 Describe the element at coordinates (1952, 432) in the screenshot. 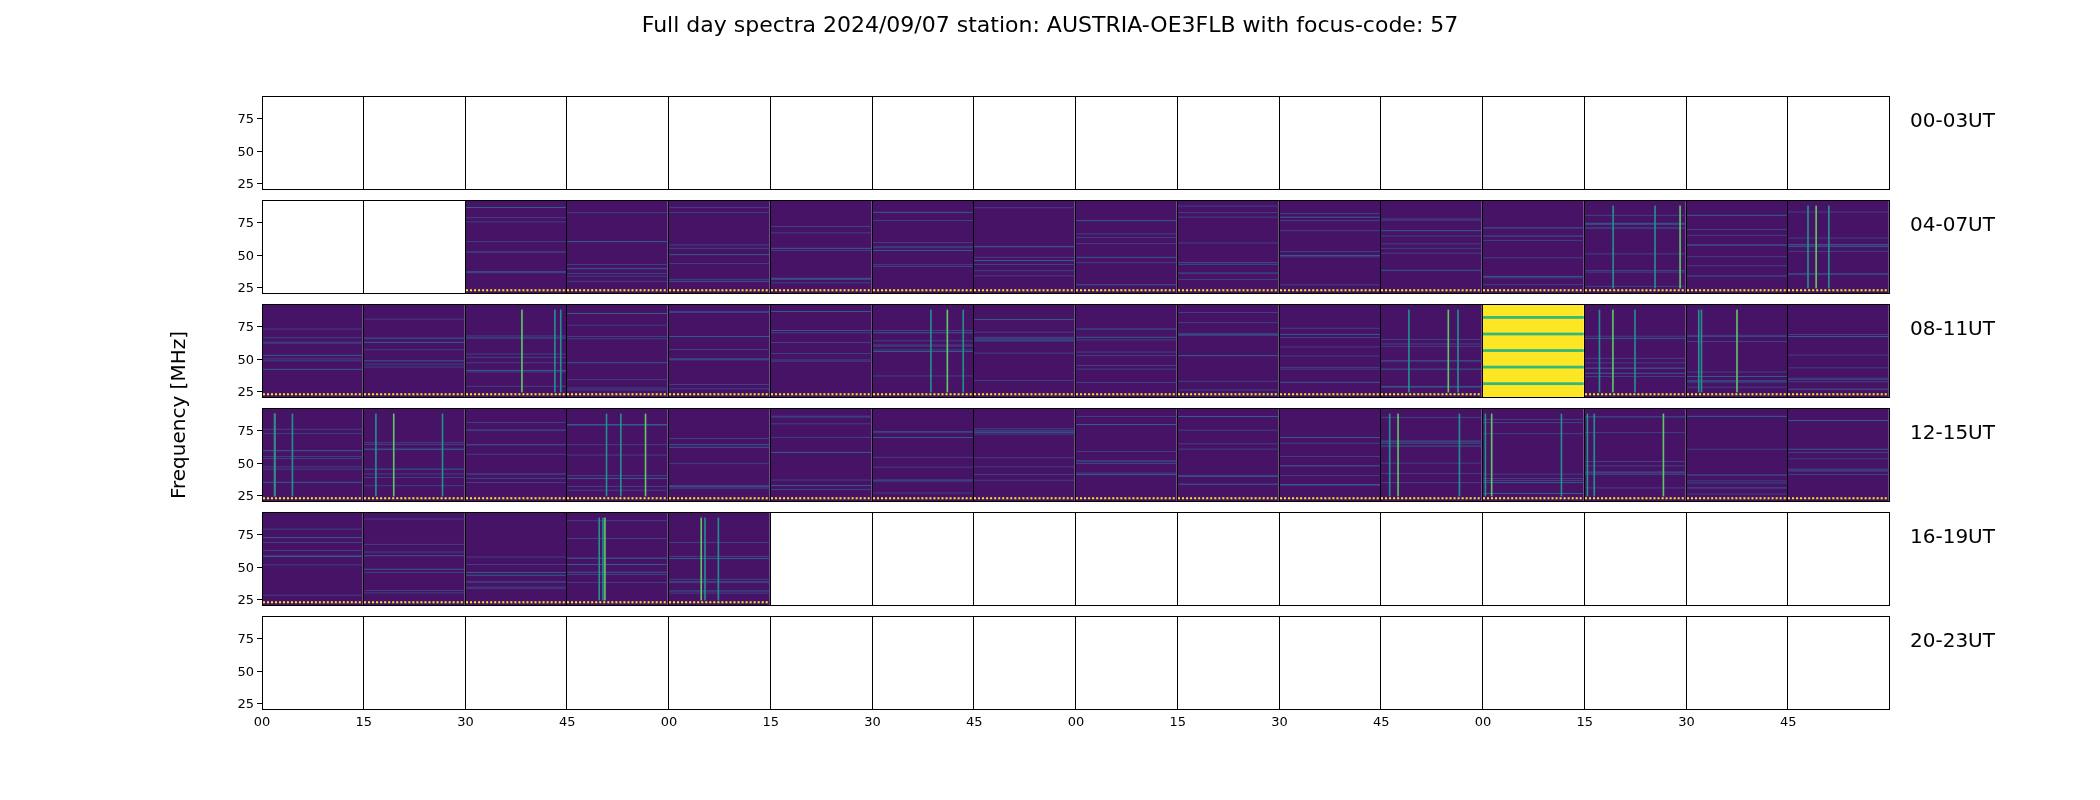

I see `time-range-label: 12-15UT` at that location.